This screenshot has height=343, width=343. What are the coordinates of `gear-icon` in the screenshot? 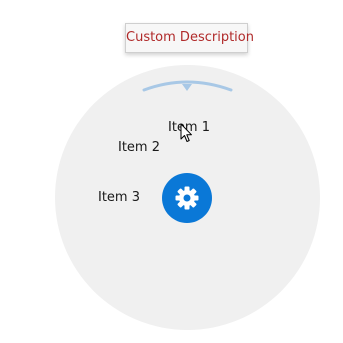 It's located at (187, 198).